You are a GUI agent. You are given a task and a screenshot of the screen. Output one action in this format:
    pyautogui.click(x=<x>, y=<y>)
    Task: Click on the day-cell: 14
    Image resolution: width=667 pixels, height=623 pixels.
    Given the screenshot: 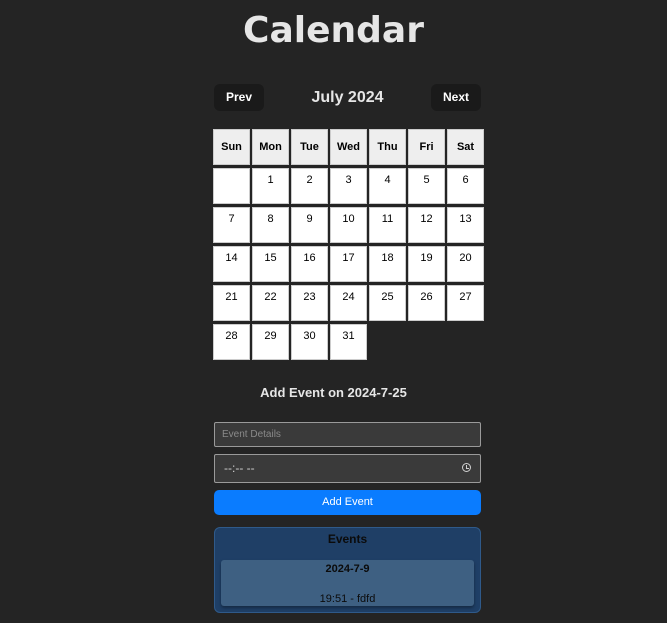 What is the action you would take?
    pyautogui.click(x=231, y=264)
    